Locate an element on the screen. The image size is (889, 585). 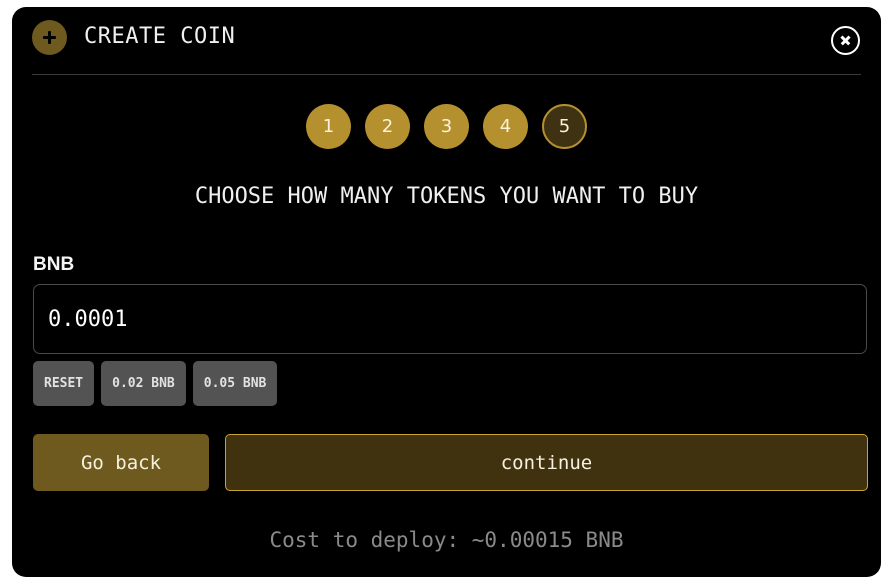
continue-button: continue is located at coordinates (546, 462).